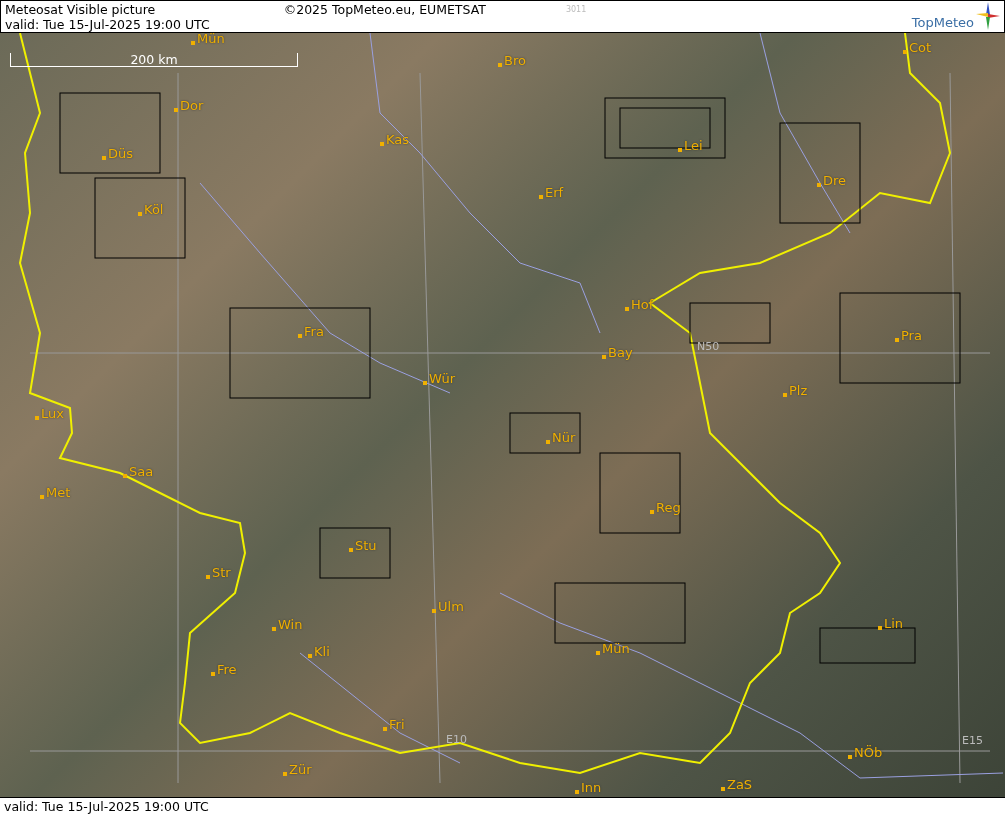 The width and height of the screenshot is (1005, 814). Describe the element at coordinates (397, 724) in the screenshot. I see `city-label: Fri` at that location.